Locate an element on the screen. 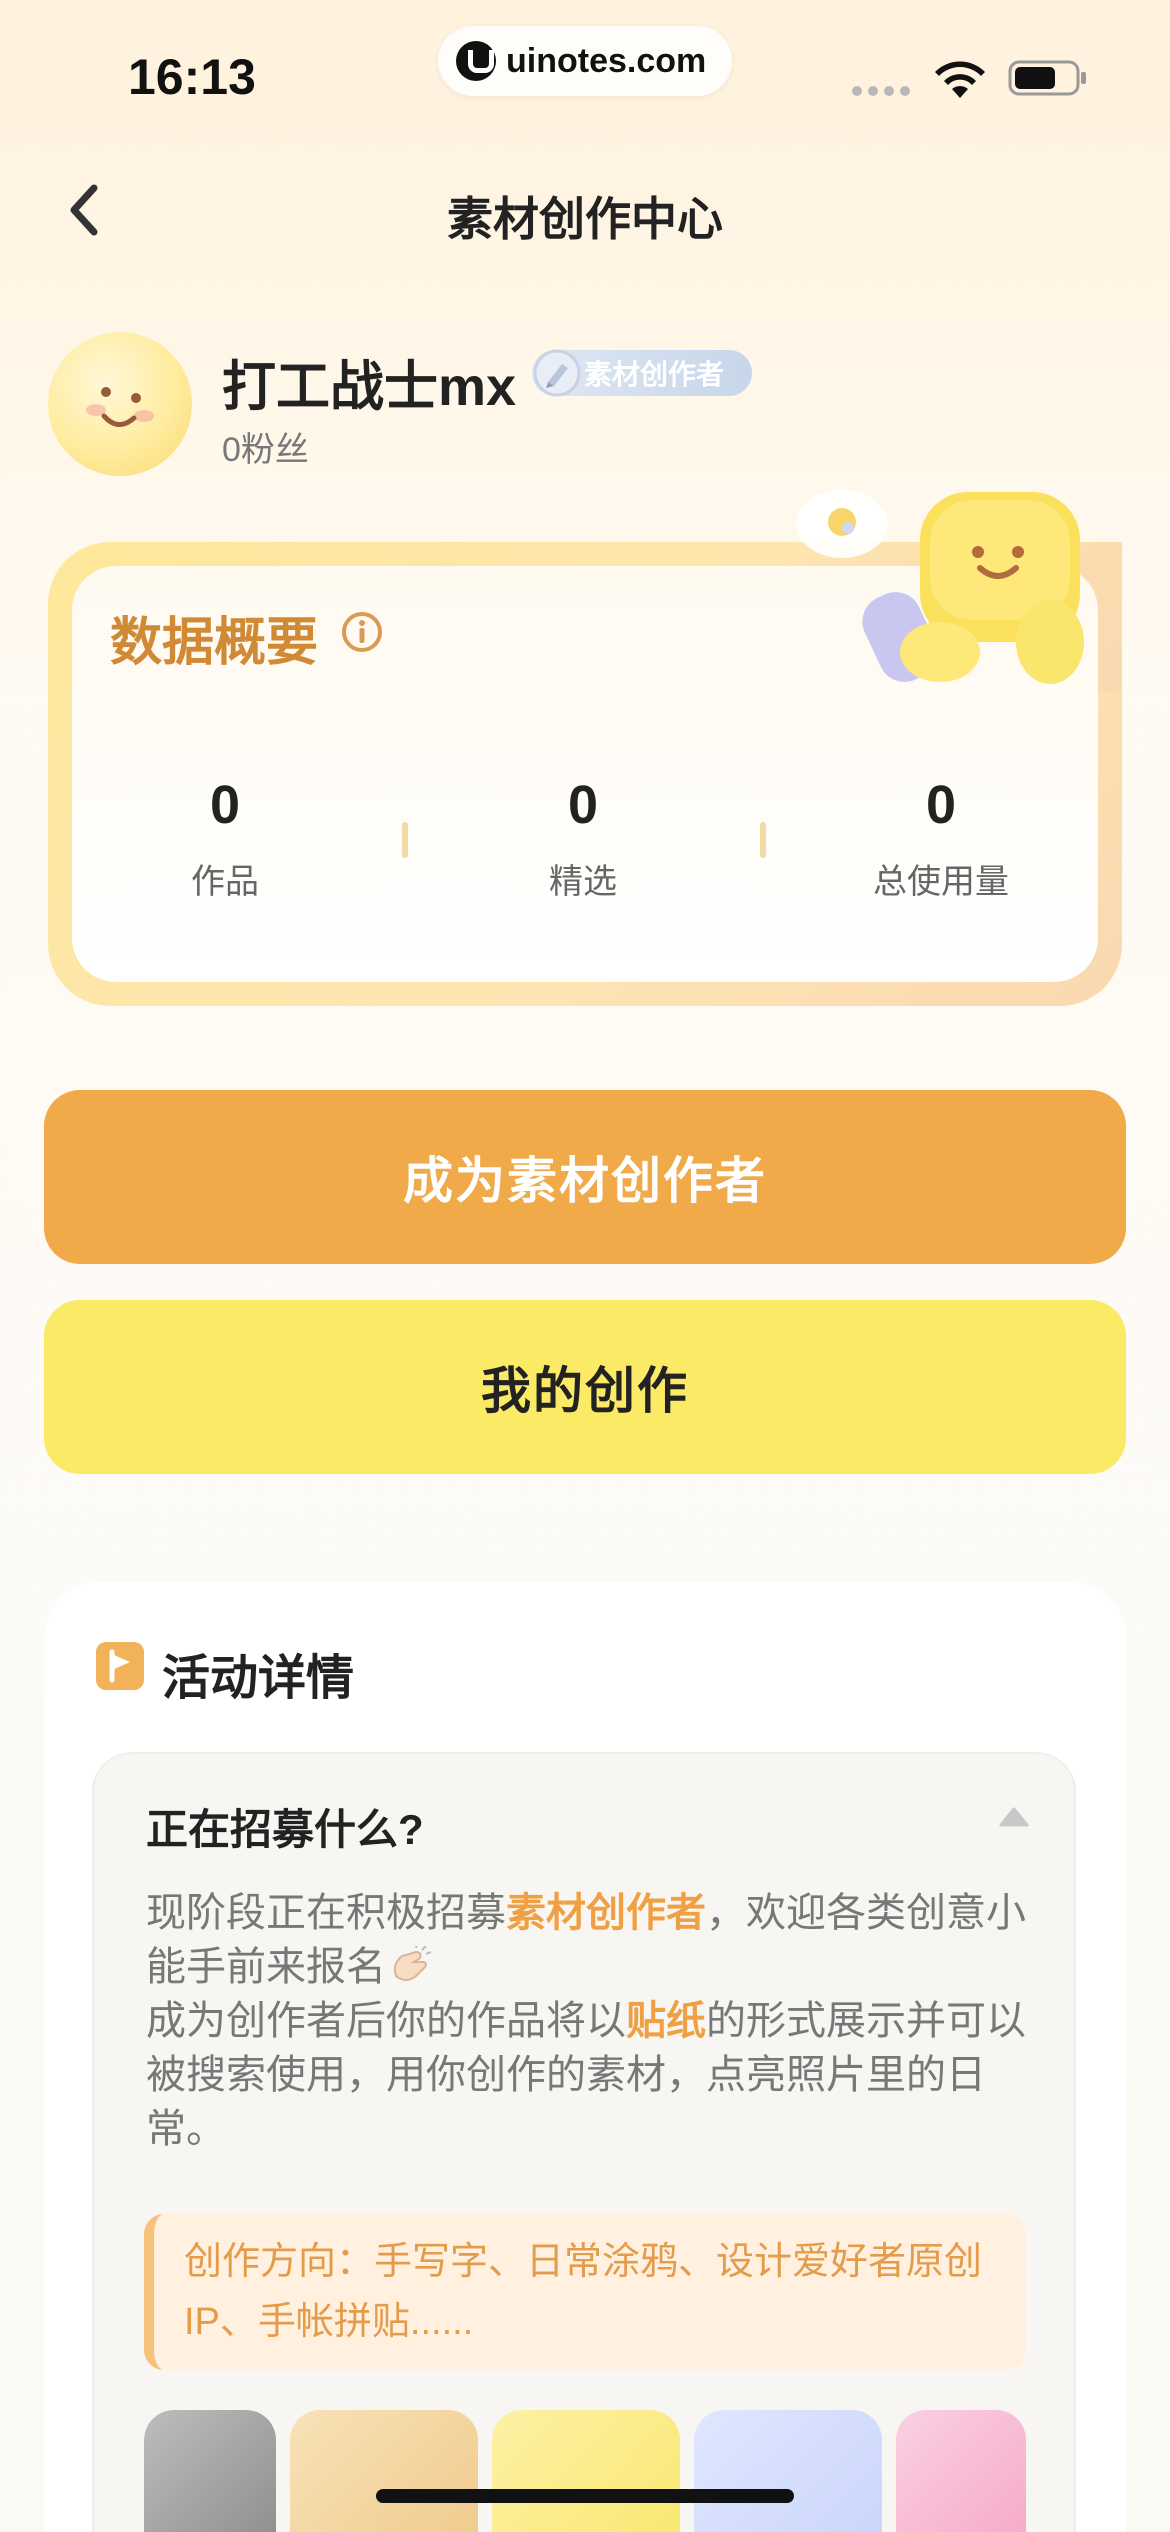  home-indicator is located at coordinates (585, 2496).